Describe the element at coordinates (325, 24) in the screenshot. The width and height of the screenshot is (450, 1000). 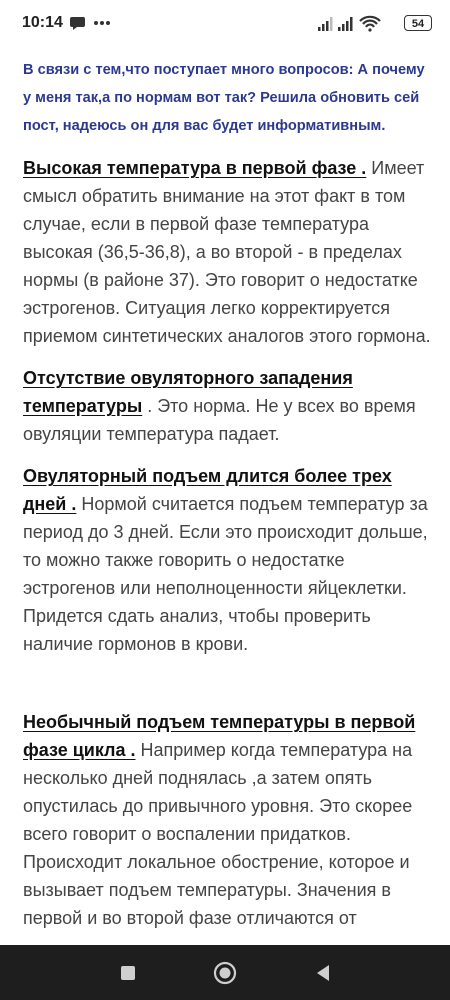
I see `signal-icon` at that location.